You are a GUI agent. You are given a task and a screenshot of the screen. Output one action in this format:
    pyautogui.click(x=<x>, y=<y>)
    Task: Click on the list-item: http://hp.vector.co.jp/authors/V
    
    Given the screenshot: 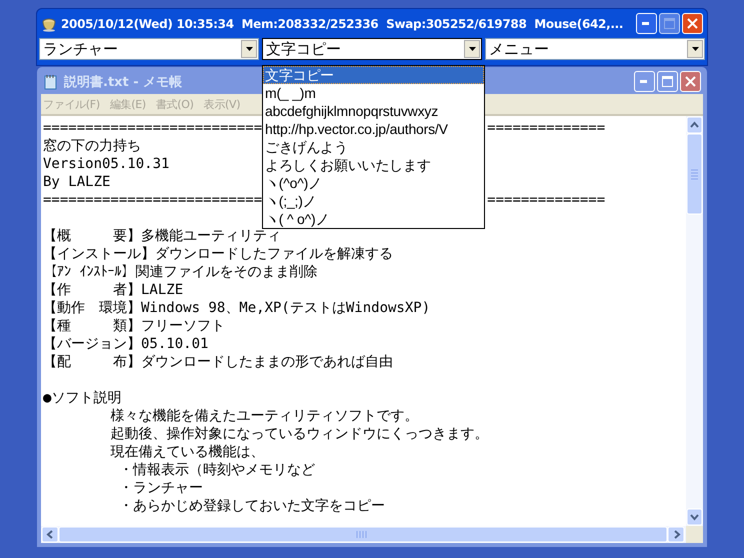 What is the action you would take?
    pyautogui.click(x=373, y=129)
    